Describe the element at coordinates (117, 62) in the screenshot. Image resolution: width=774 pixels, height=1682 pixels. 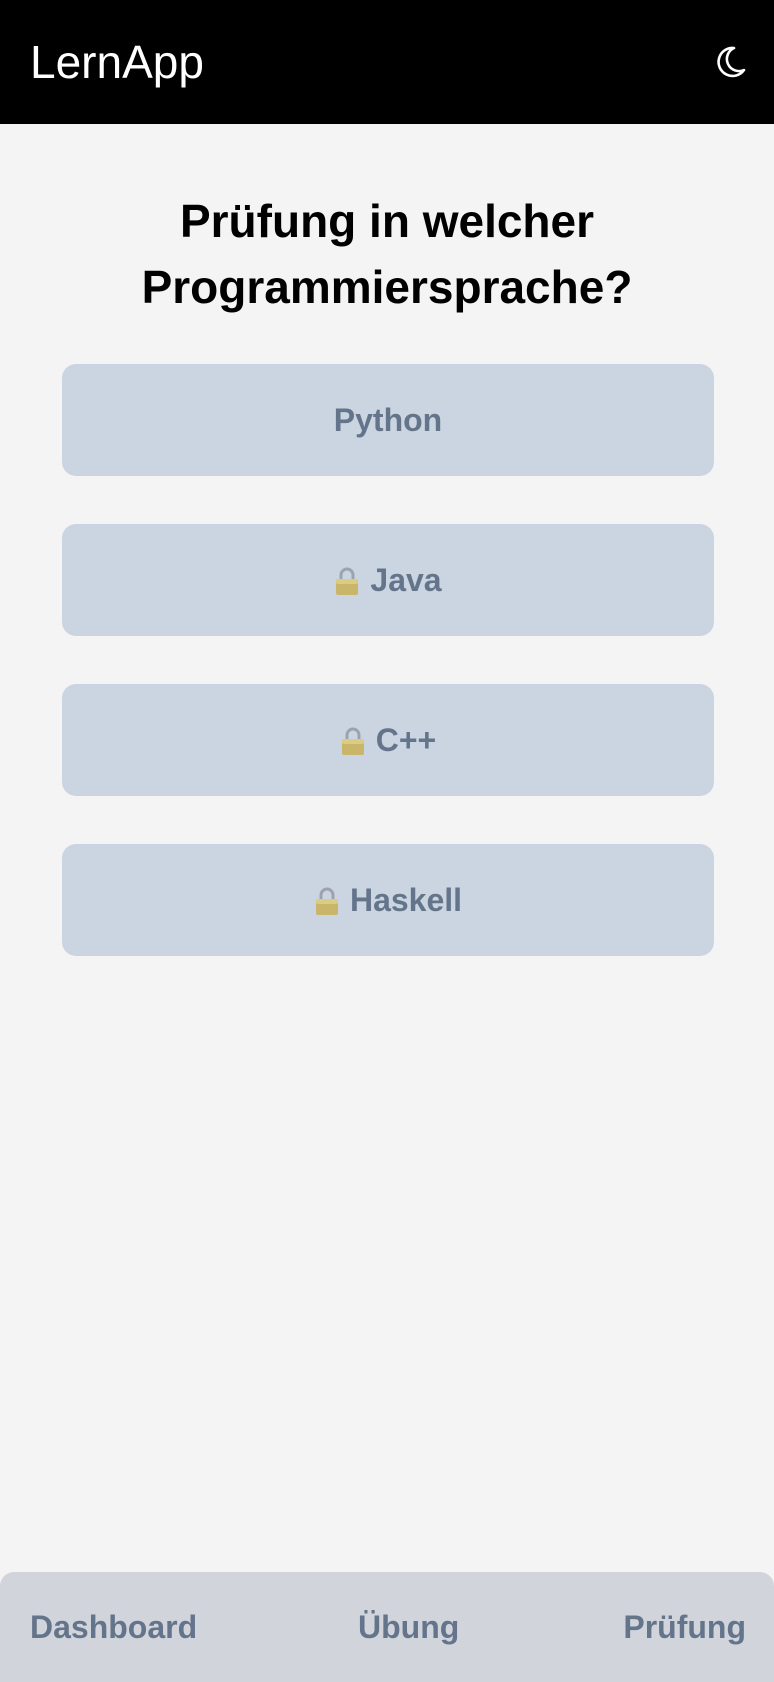
I see `app-title: LernApp` at that location.